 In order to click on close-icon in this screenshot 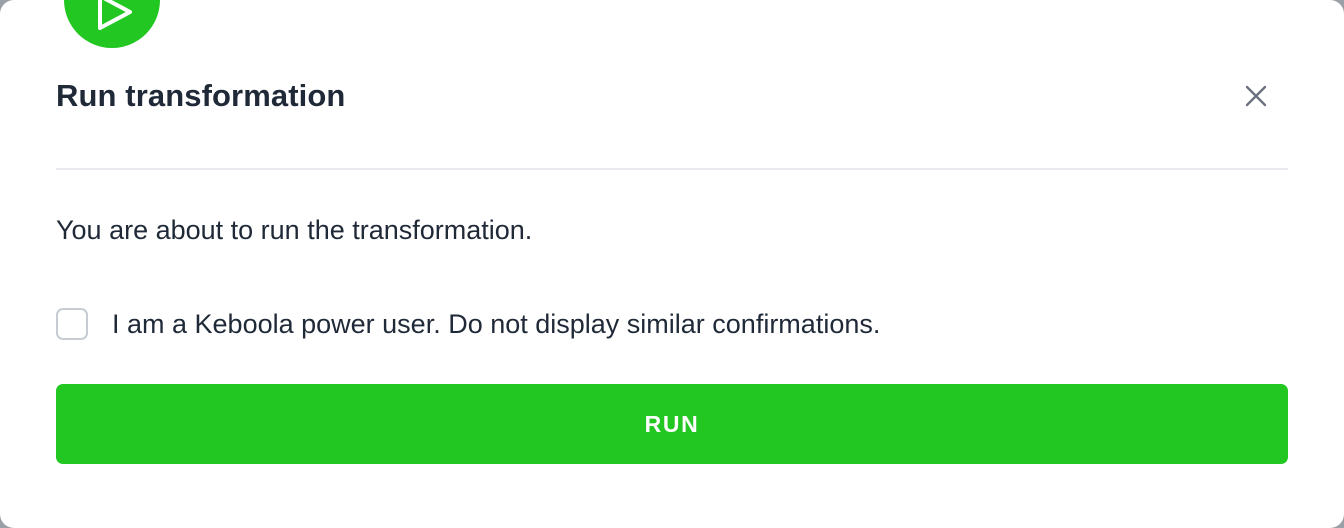, I will do `click(1256, 96)`.